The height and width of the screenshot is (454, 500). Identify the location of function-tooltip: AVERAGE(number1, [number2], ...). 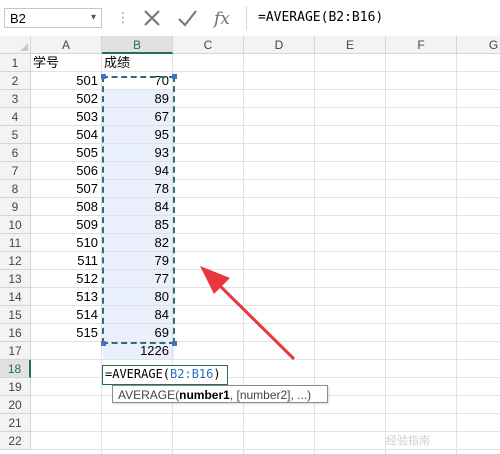
(220, 394).